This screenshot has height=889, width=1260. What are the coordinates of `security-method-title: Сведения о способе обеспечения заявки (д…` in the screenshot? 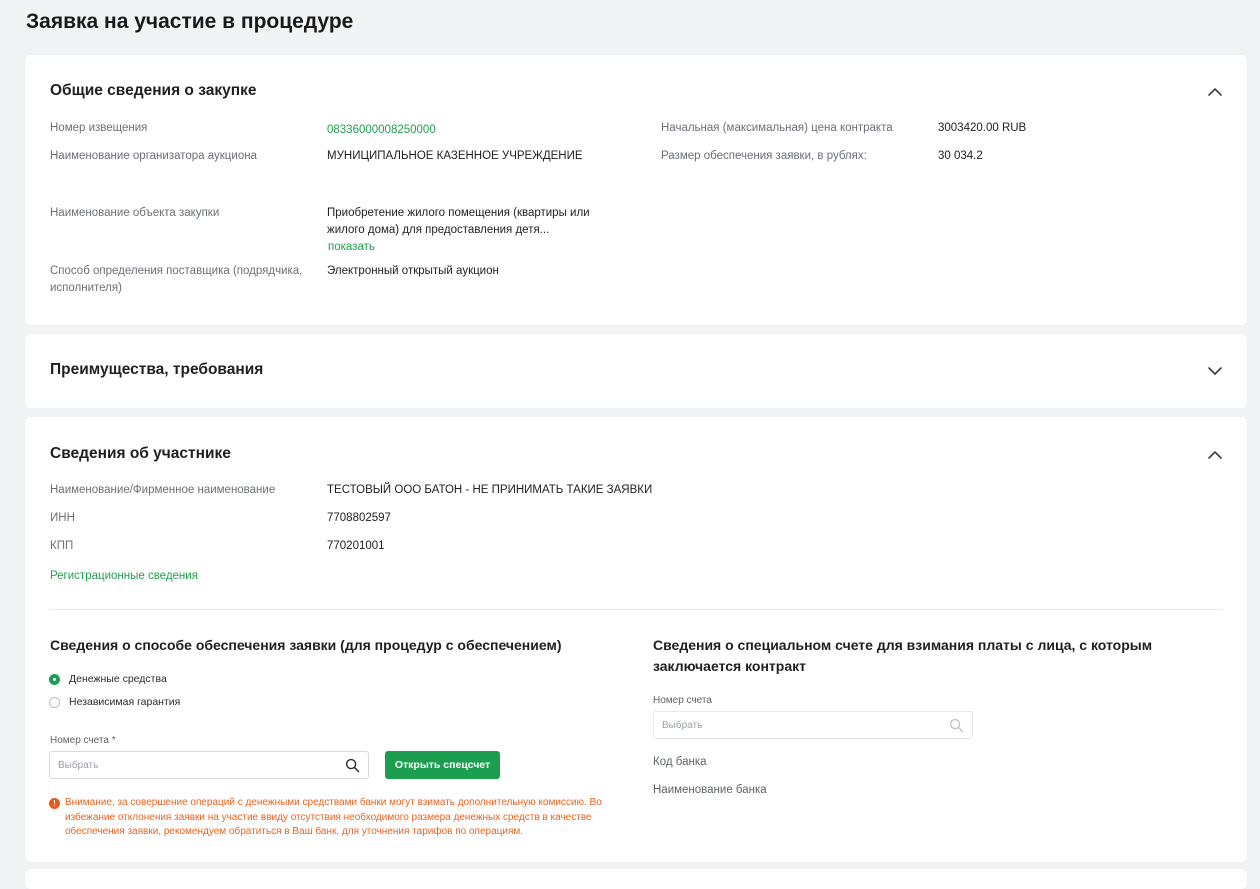 It's located at (306, 645).